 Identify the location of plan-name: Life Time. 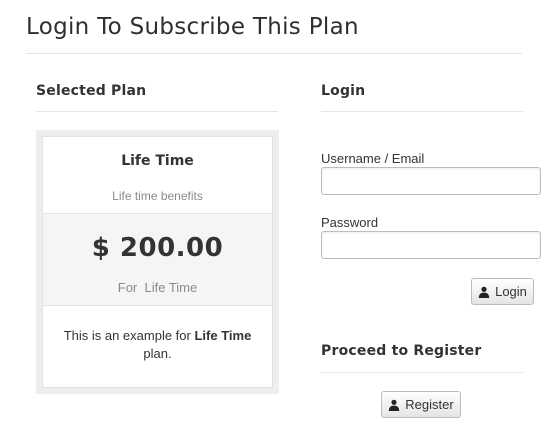
(157, 161).